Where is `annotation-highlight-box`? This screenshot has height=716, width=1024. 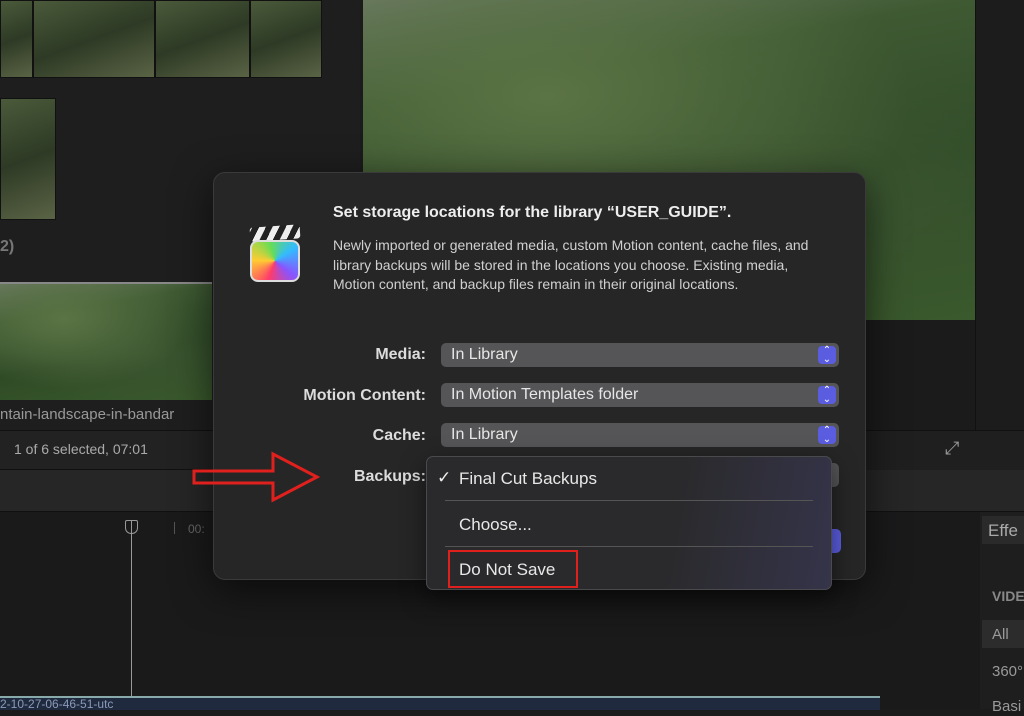 annotation-highlight-box is located at coordinates (513, 569).